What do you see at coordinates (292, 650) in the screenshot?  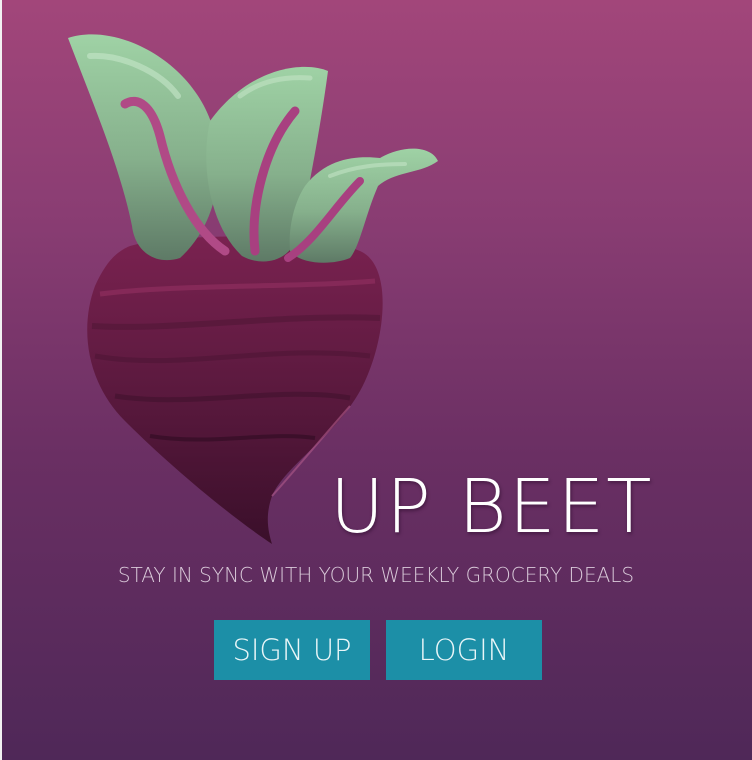 I see `sign-up-button: SIGN UP` at bounding box center [292, 650].